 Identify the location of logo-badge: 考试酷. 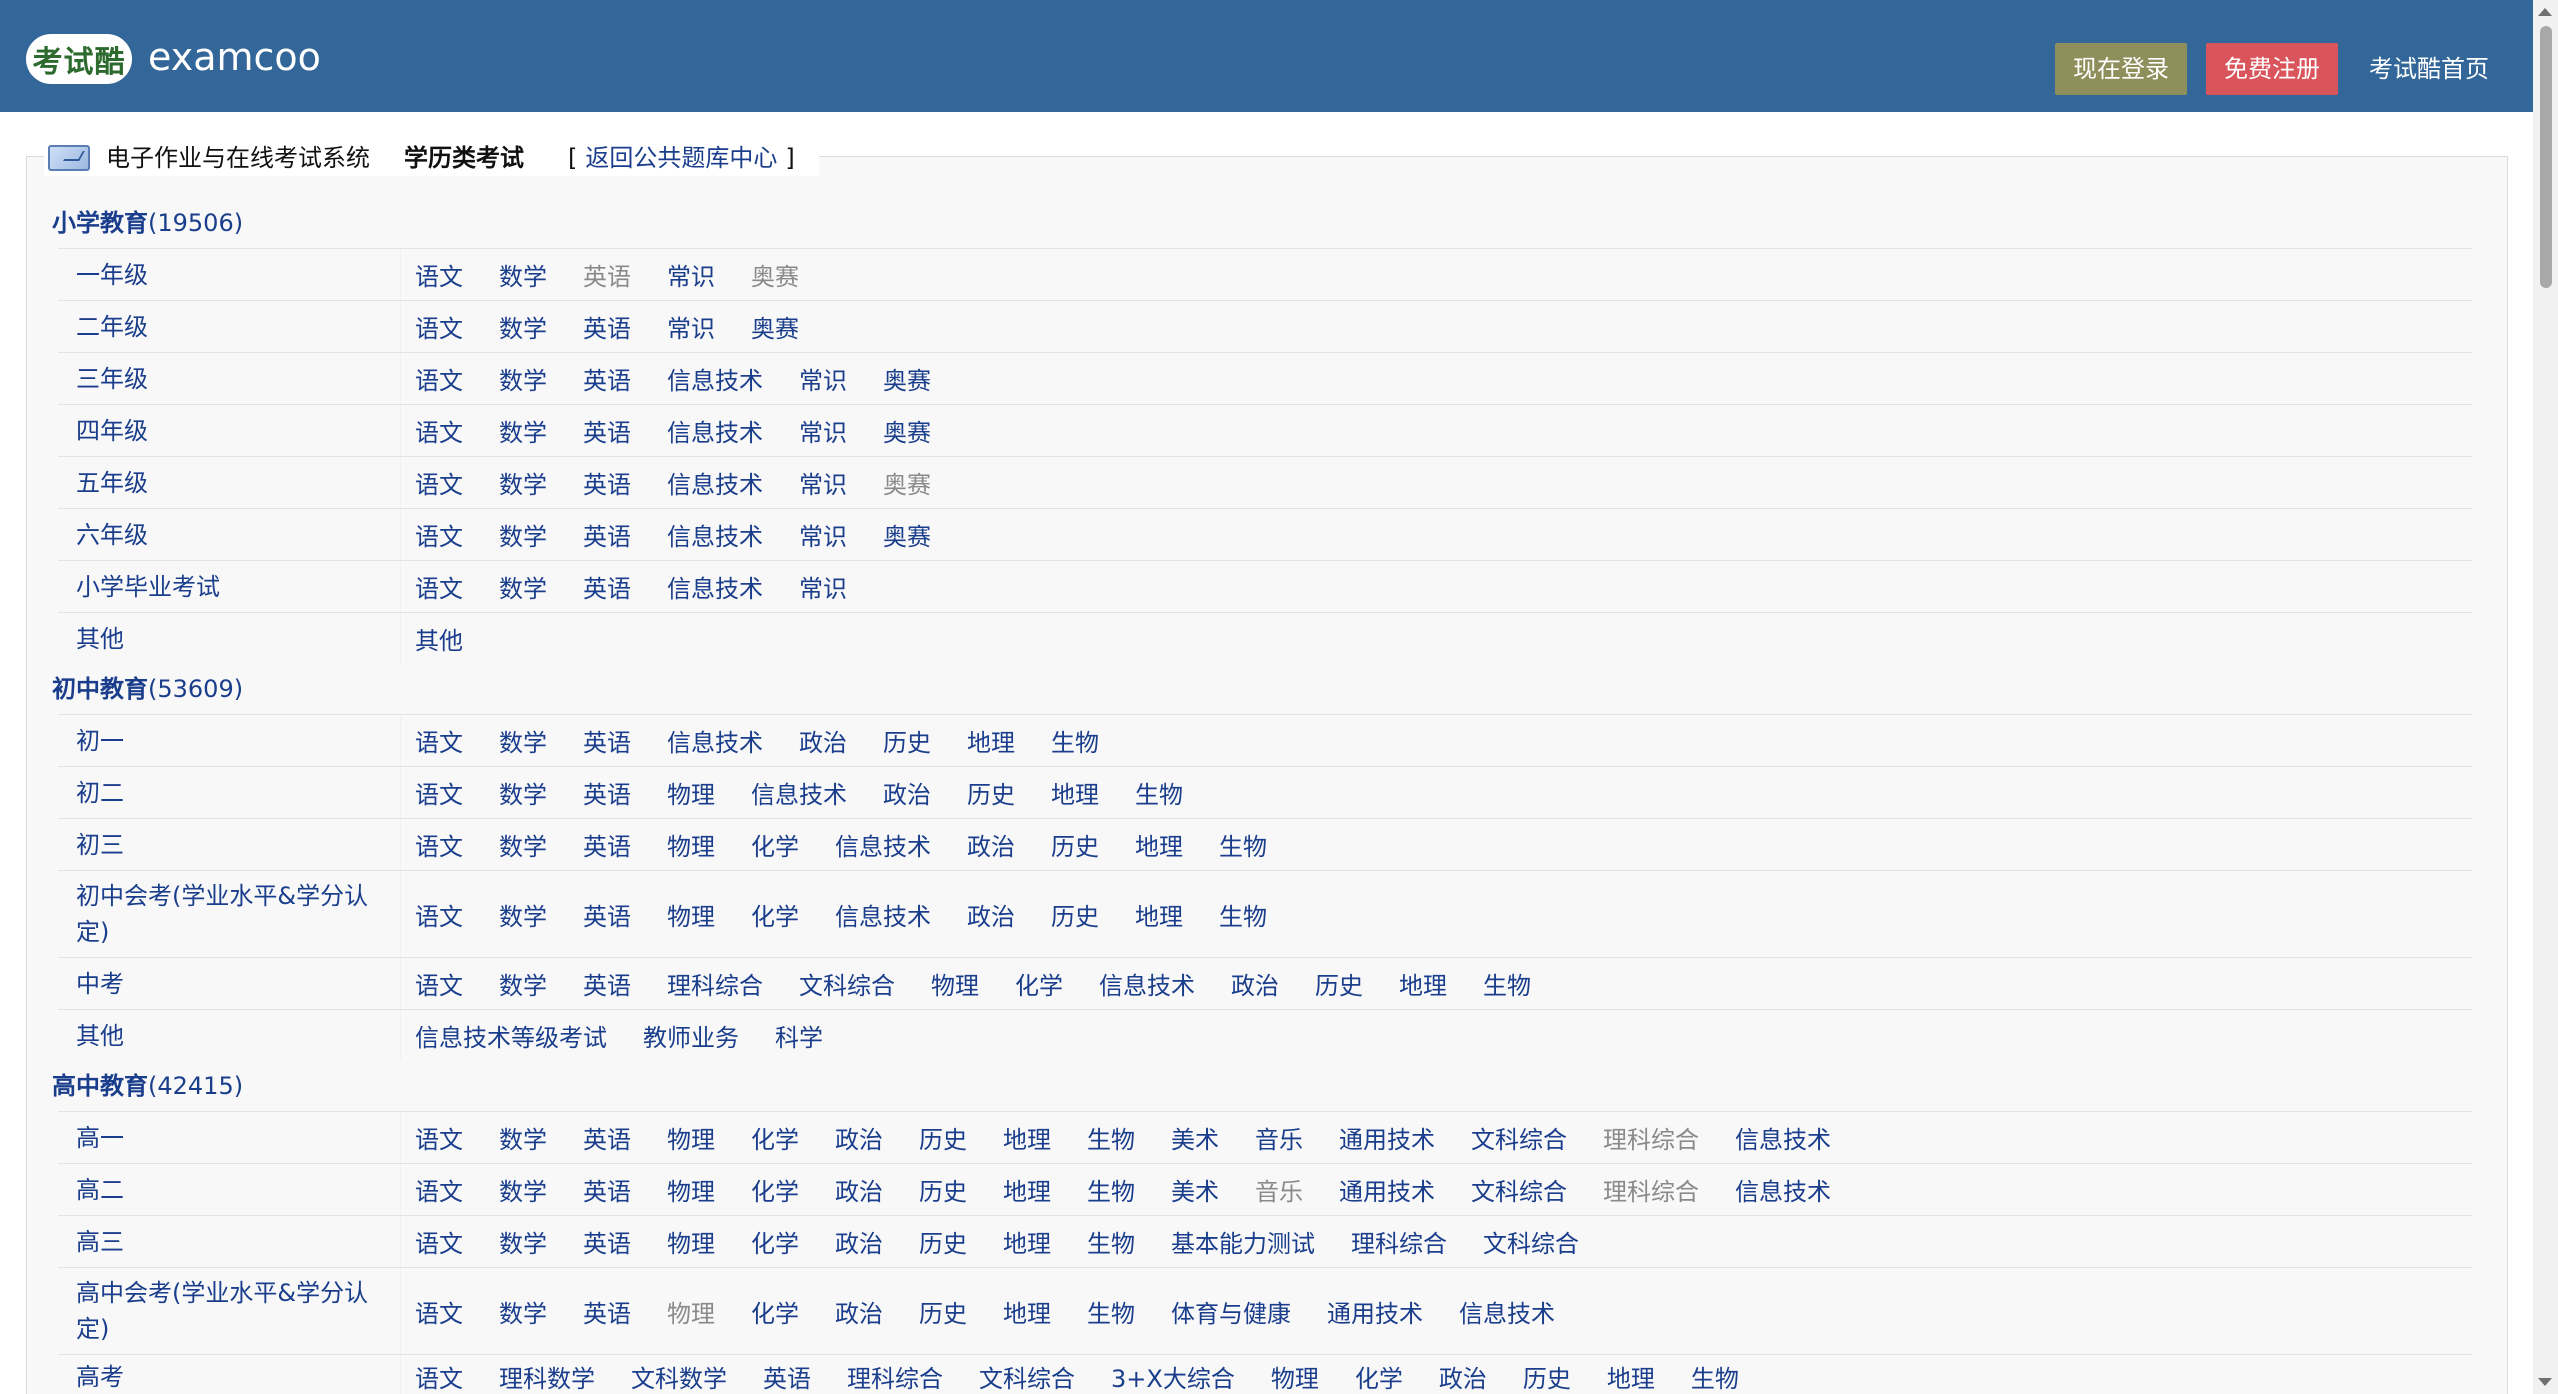
(79, 59).